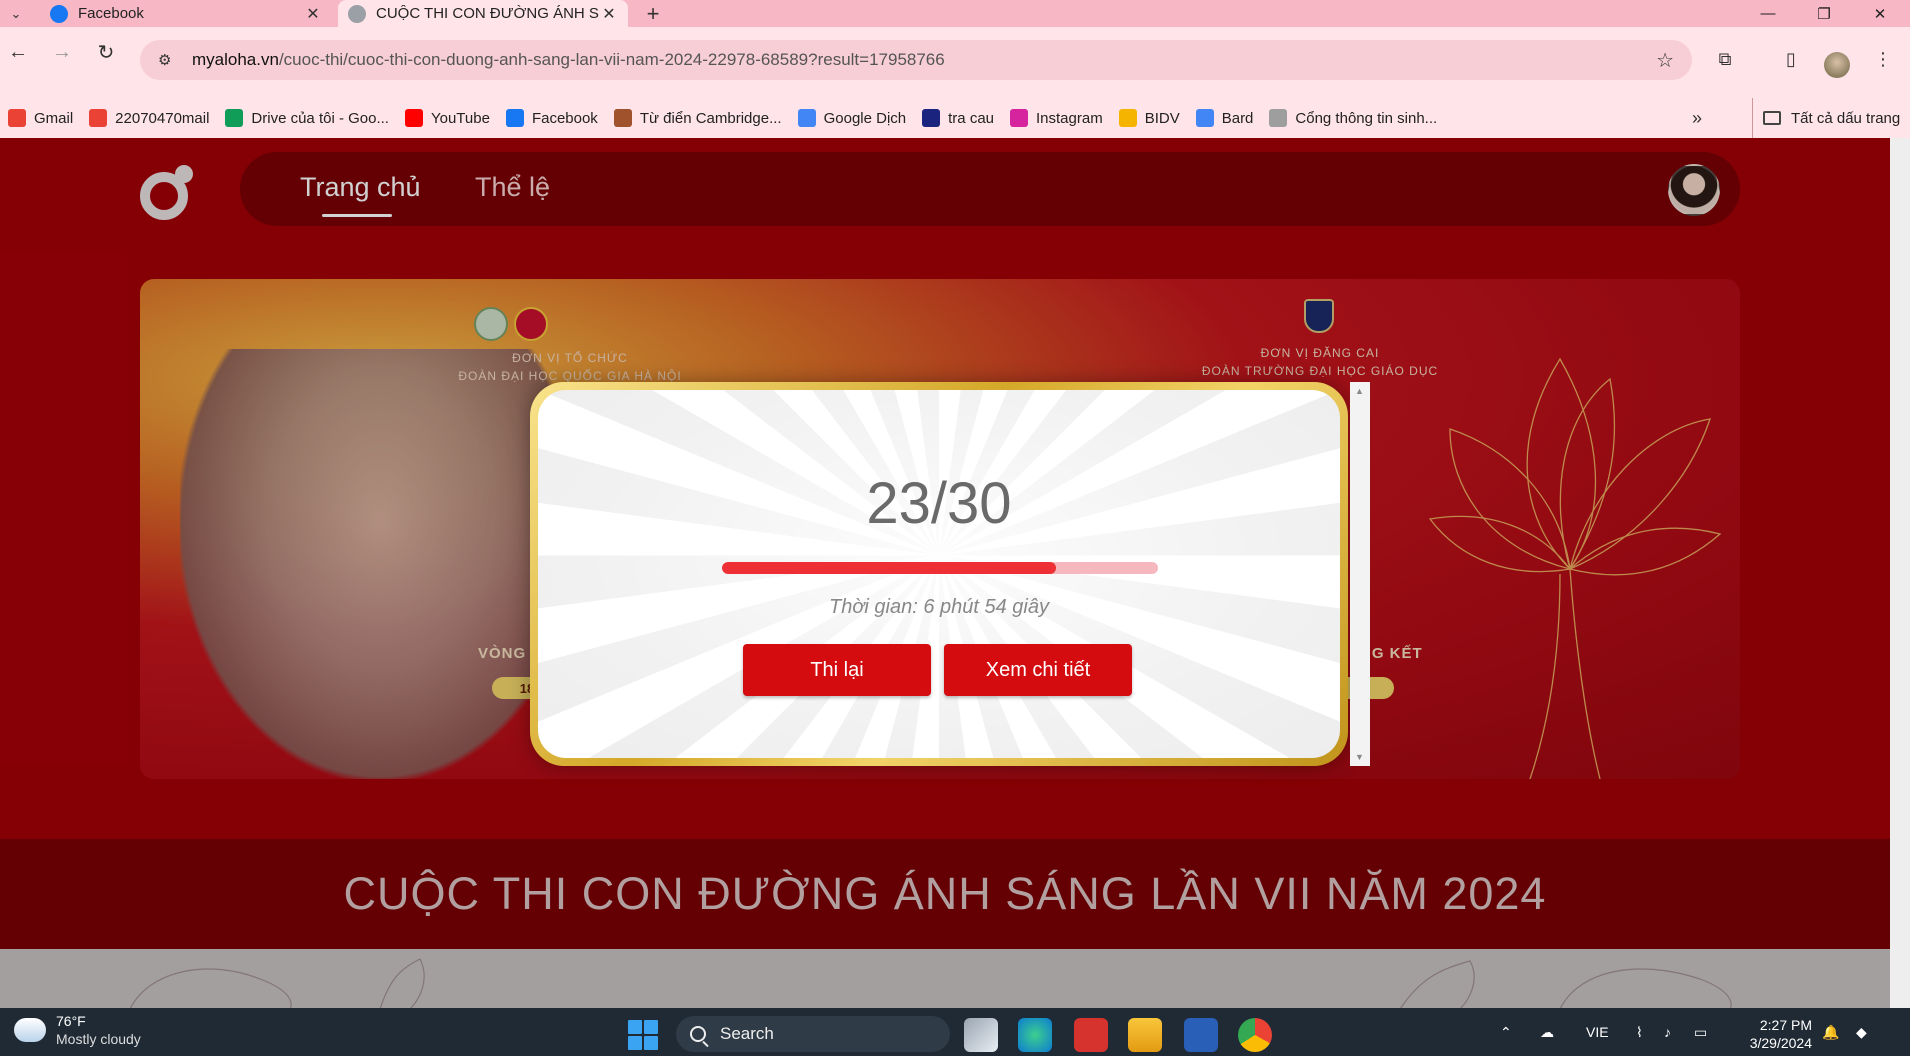 The height and width of the screenshot is (1056, 1910). What do you see at coordinates (1201, 1035) in the screenshot?
I see `dev-cpp-icon` at bounding box center [1201, 1035].